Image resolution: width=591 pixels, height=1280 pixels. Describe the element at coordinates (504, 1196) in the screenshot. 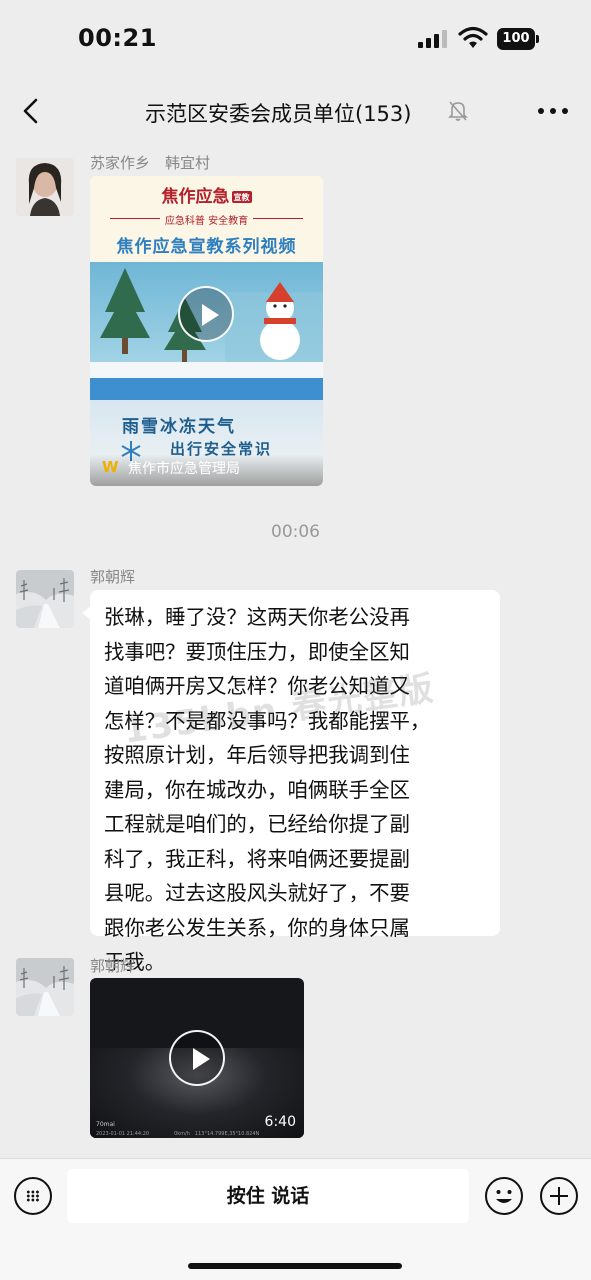

I see `emoji-icon` at that location.